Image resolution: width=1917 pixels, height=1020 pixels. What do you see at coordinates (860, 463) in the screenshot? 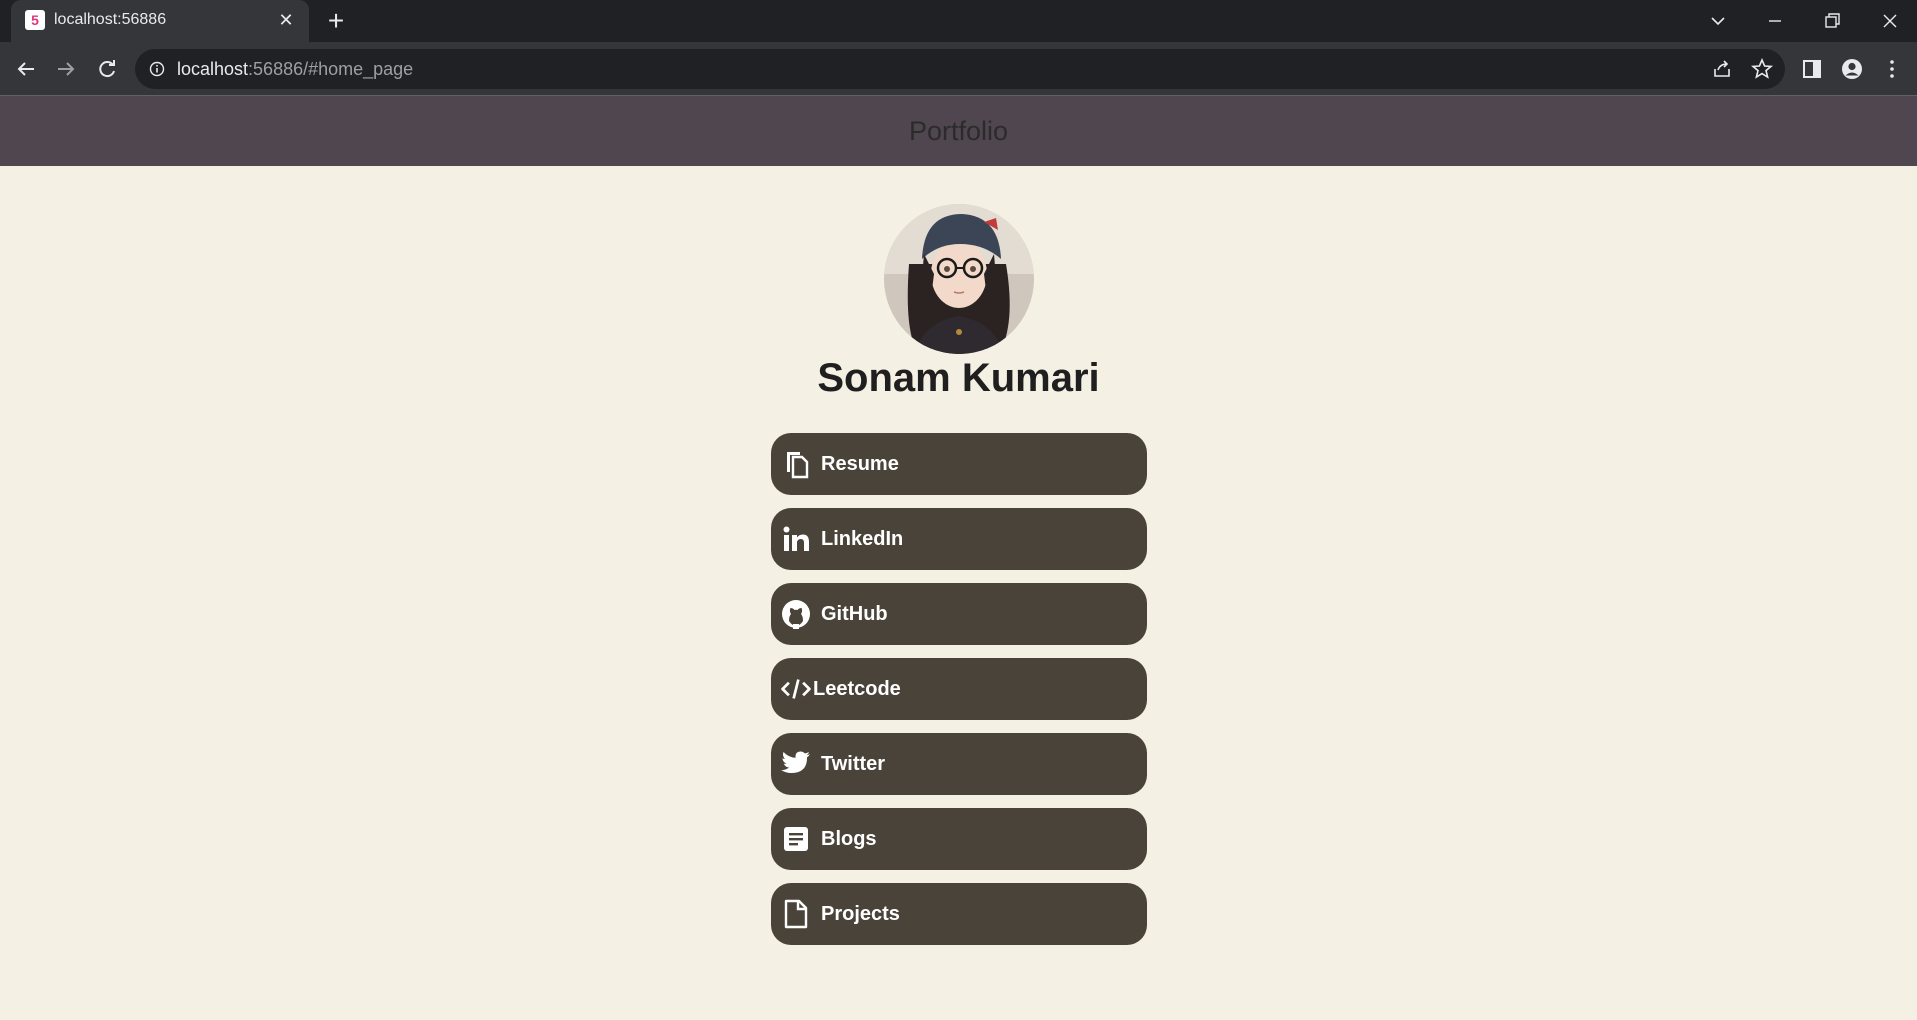
I see `resume-label: Resume` at bounding box center [860, 463].